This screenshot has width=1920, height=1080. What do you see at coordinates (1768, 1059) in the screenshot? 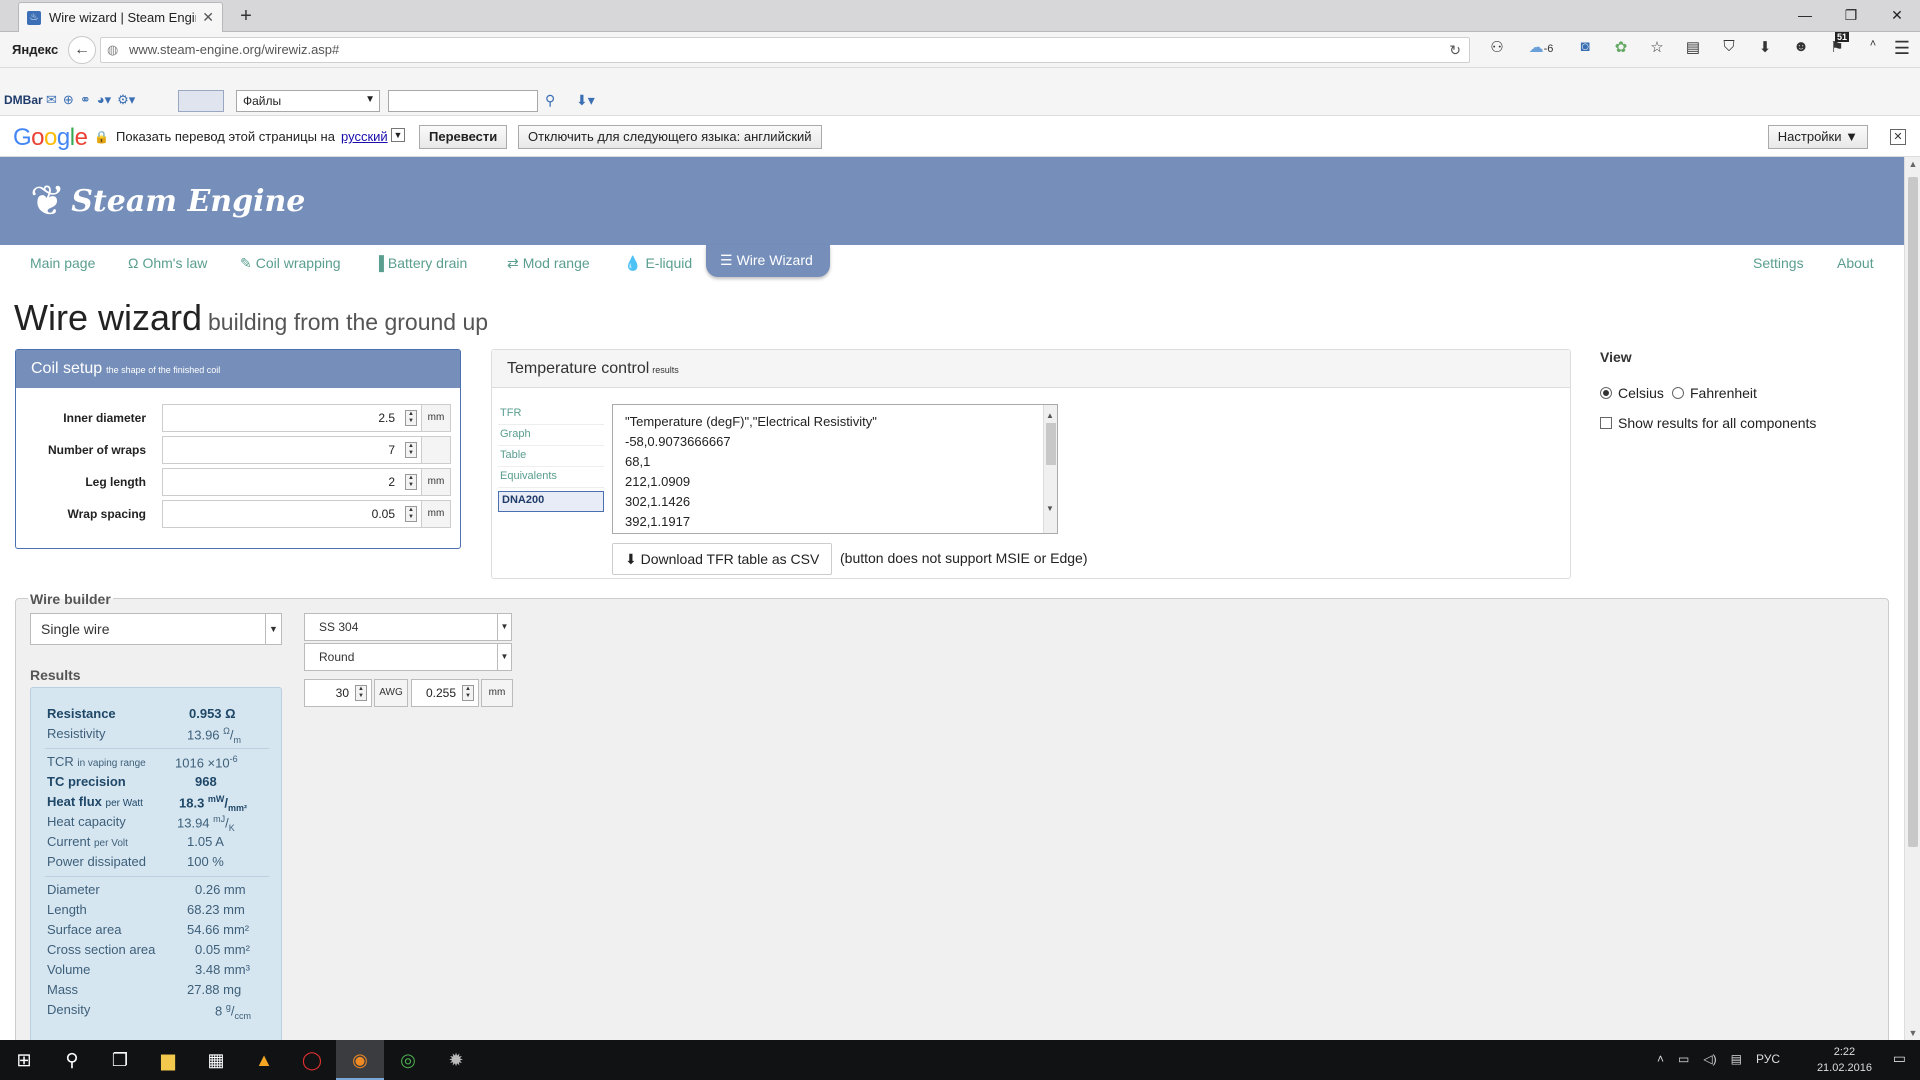
I see `input-language: РУС` at bounding box center [1768, 1059].